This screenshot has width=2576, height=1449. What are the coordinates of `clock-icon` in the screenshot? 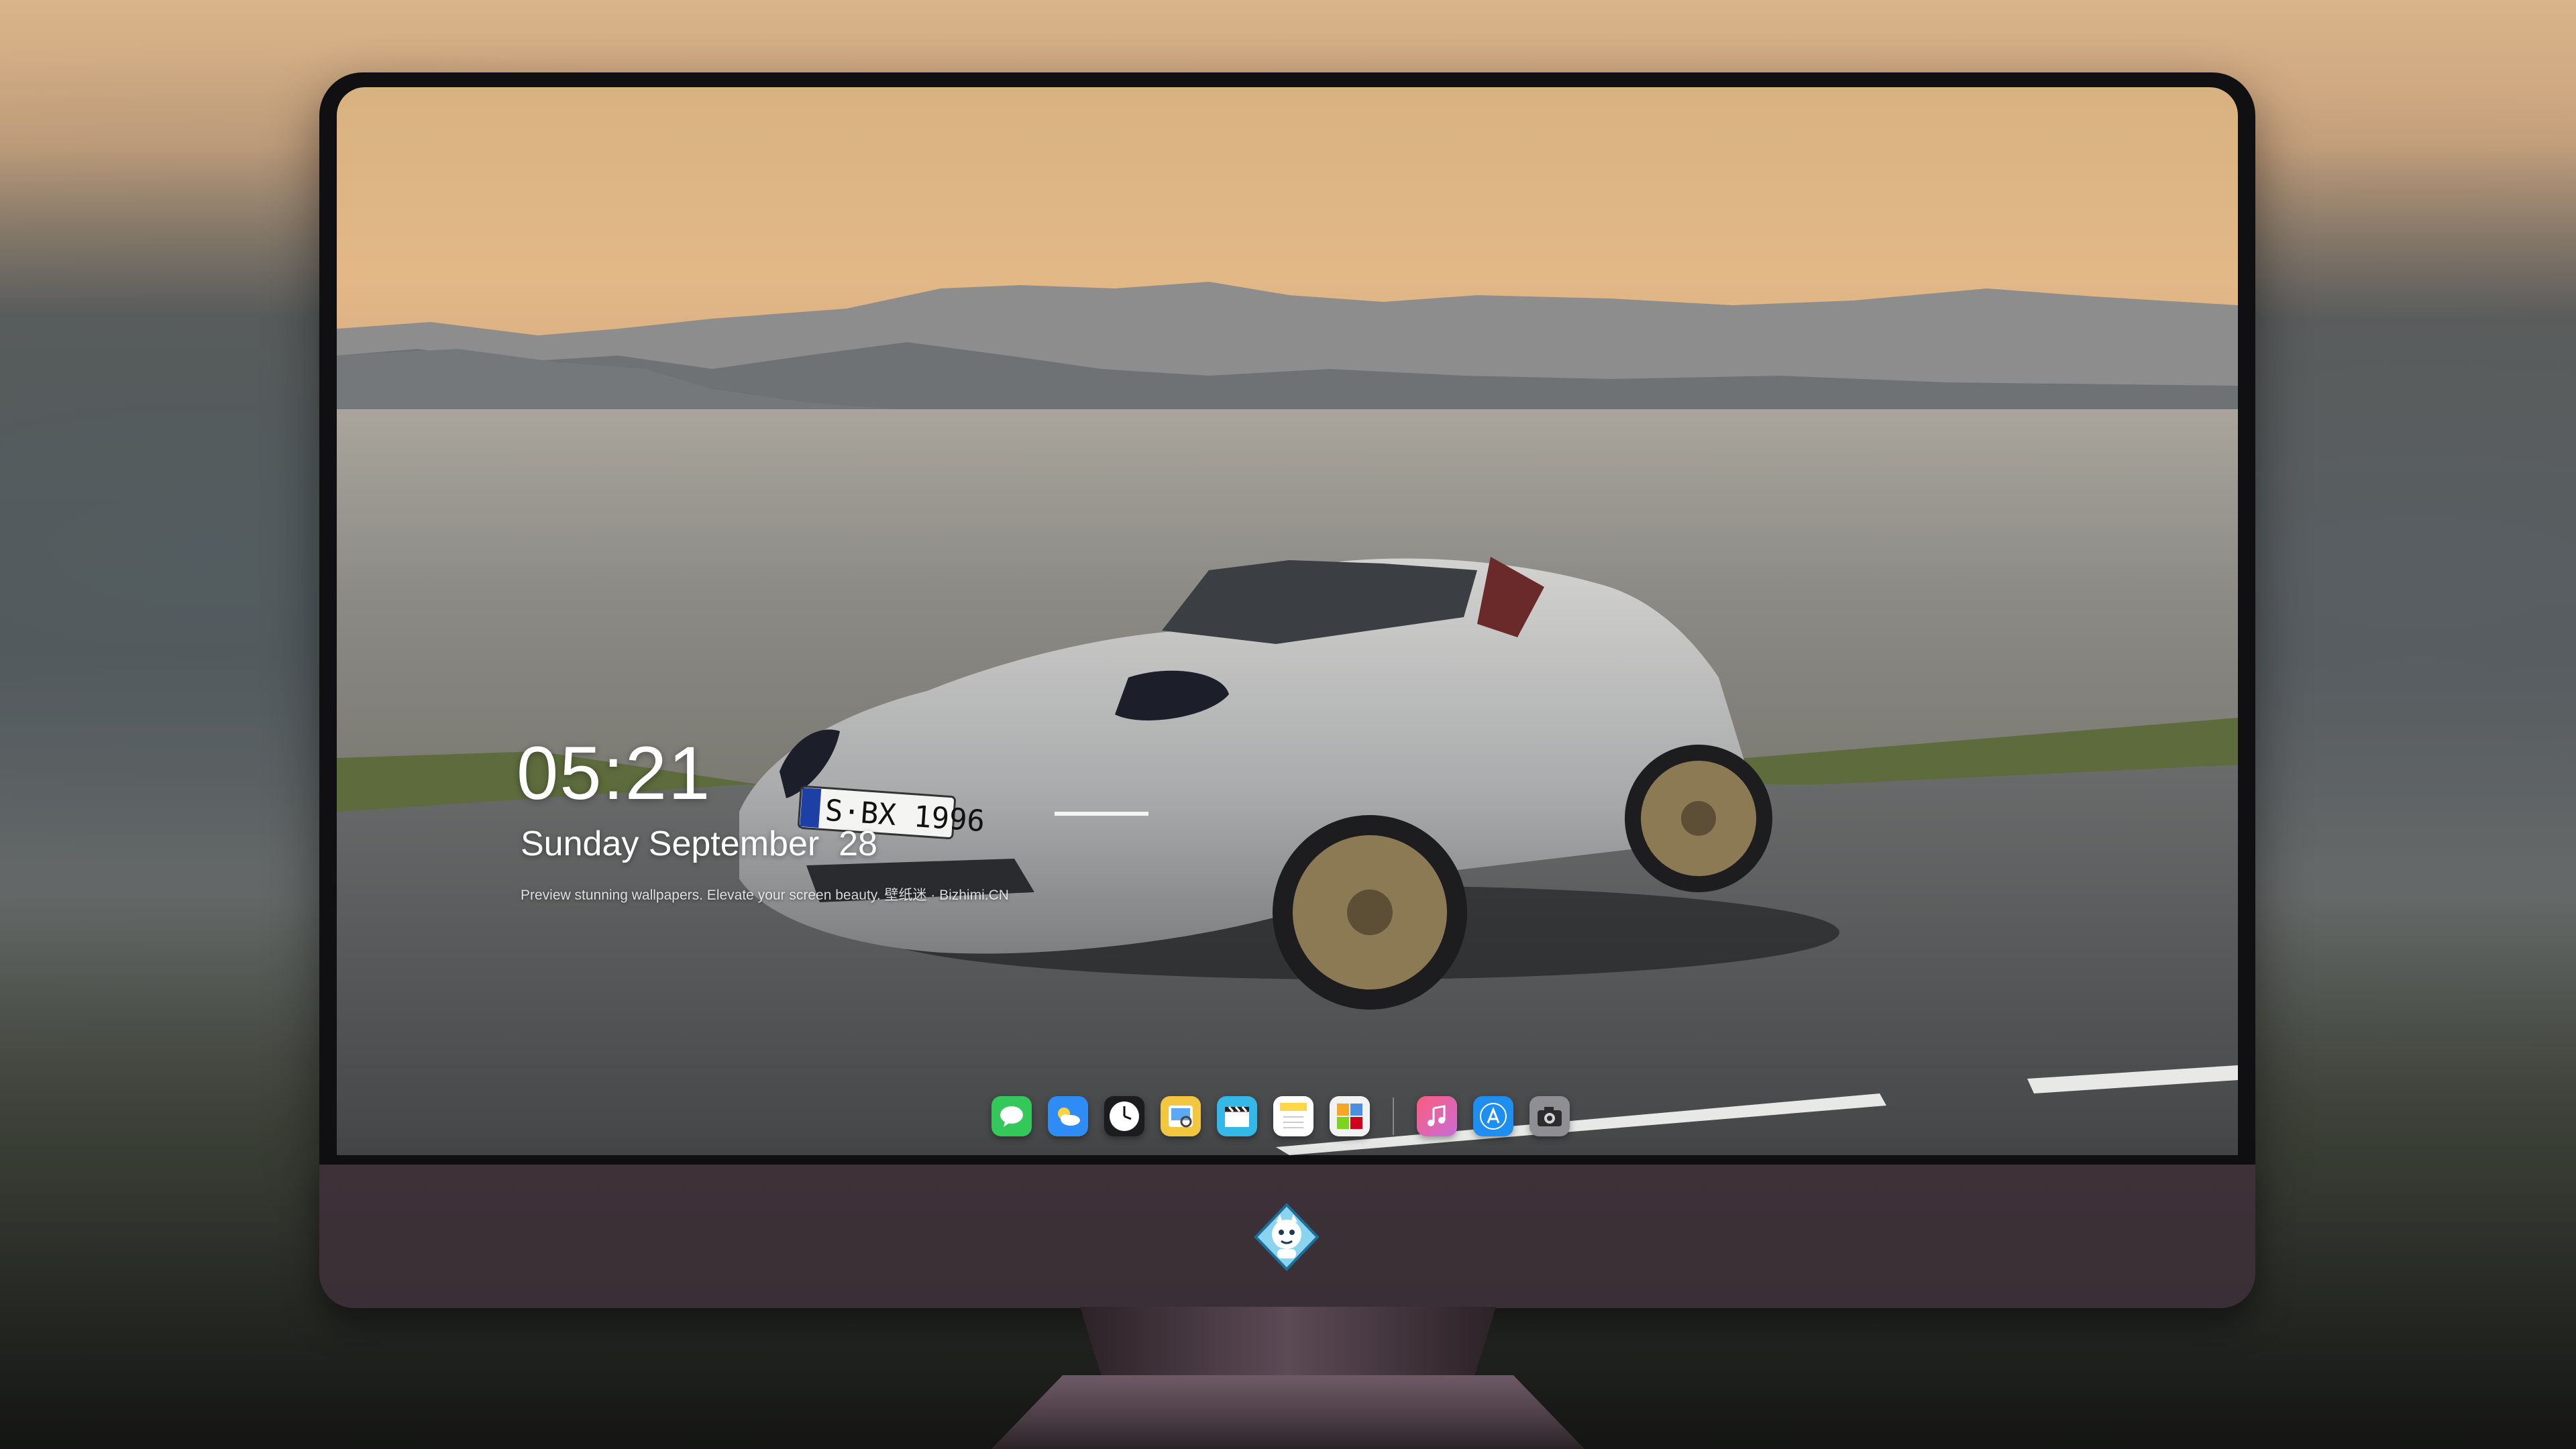 It's located at (1124, 1116).